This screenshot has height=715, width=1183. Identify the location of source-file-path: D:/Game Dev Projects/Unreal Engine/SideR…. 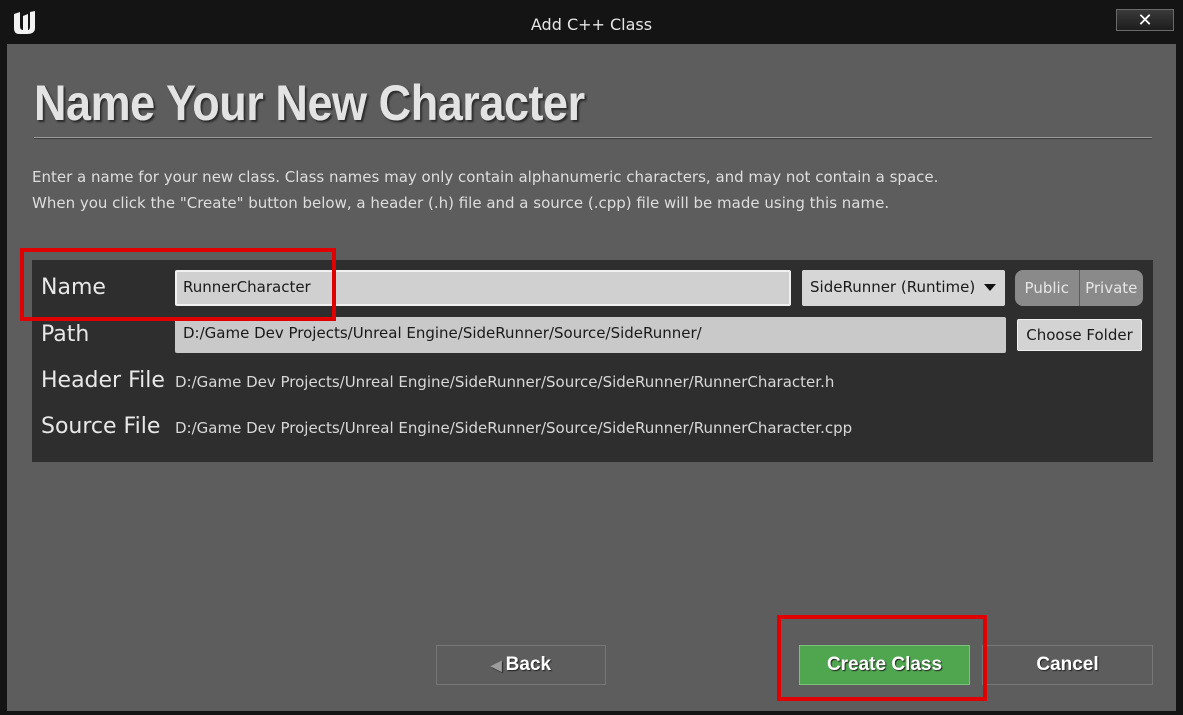
(514, 428).